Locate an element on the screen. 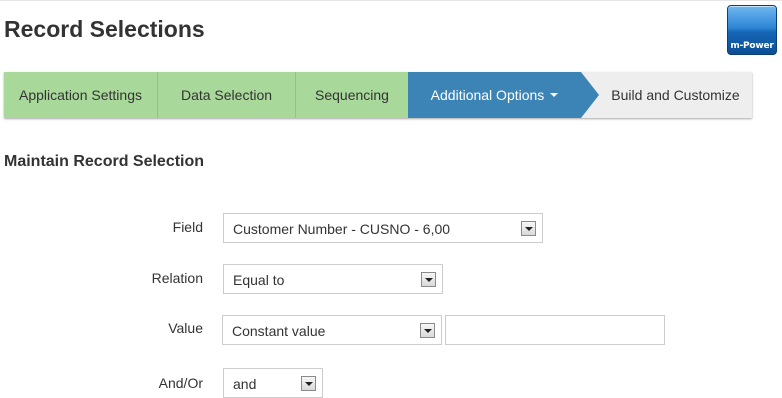 The width and height of the screenshot is (782, 398). relation-select-value: Equal to is located at coordinates (259, 280).